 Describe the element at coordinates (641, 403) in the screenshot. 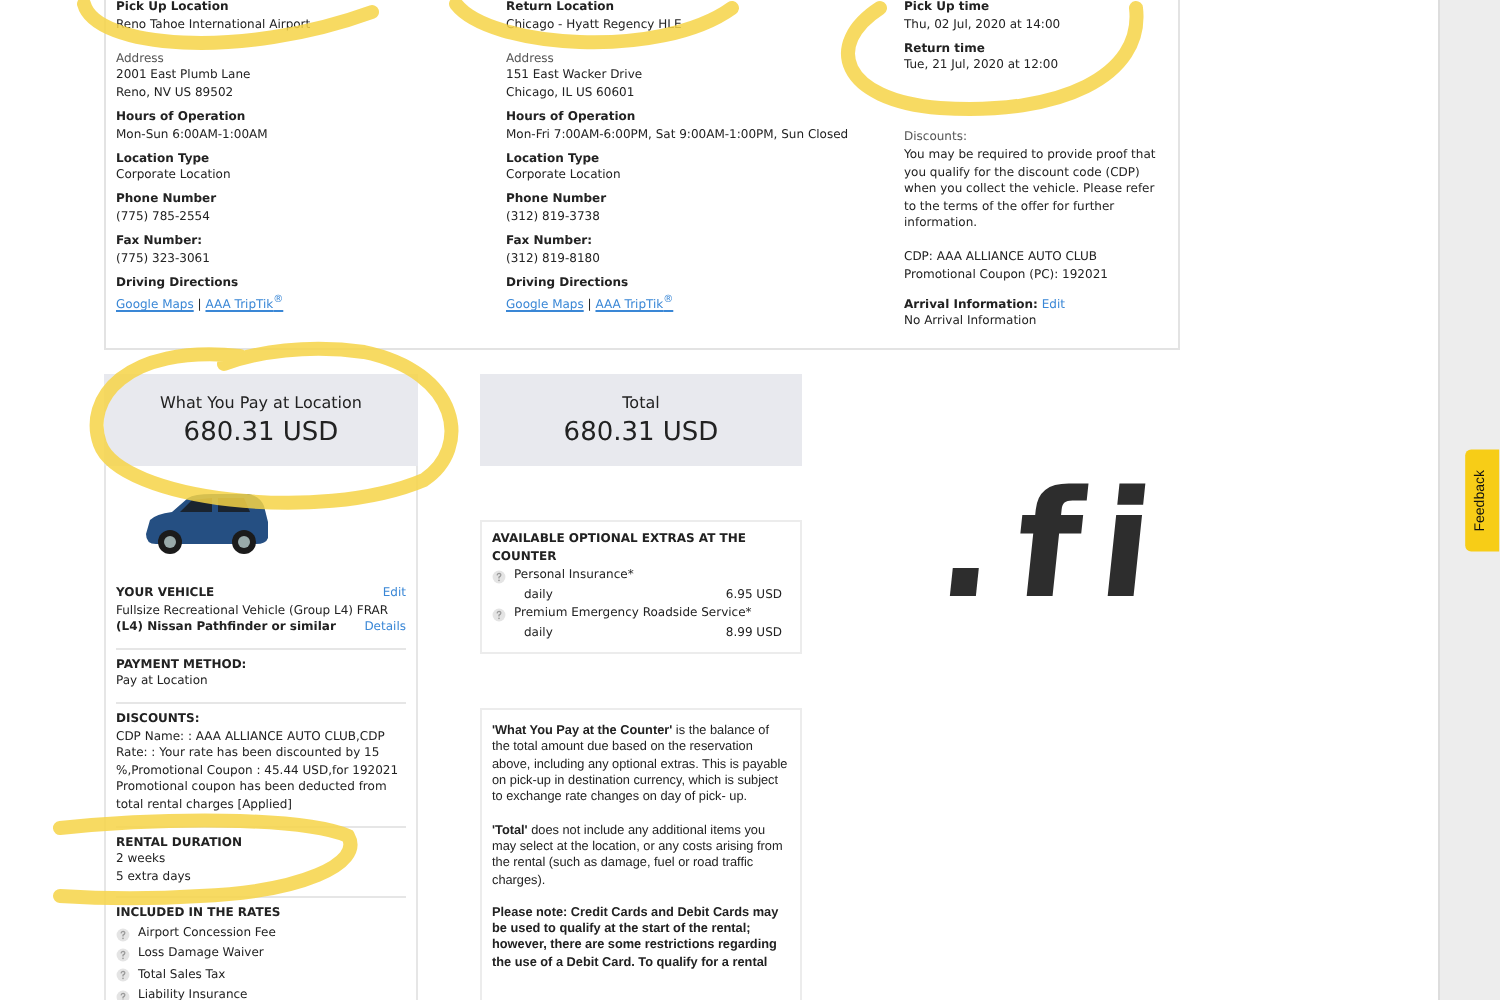

I see `total-label: Total` at that location.